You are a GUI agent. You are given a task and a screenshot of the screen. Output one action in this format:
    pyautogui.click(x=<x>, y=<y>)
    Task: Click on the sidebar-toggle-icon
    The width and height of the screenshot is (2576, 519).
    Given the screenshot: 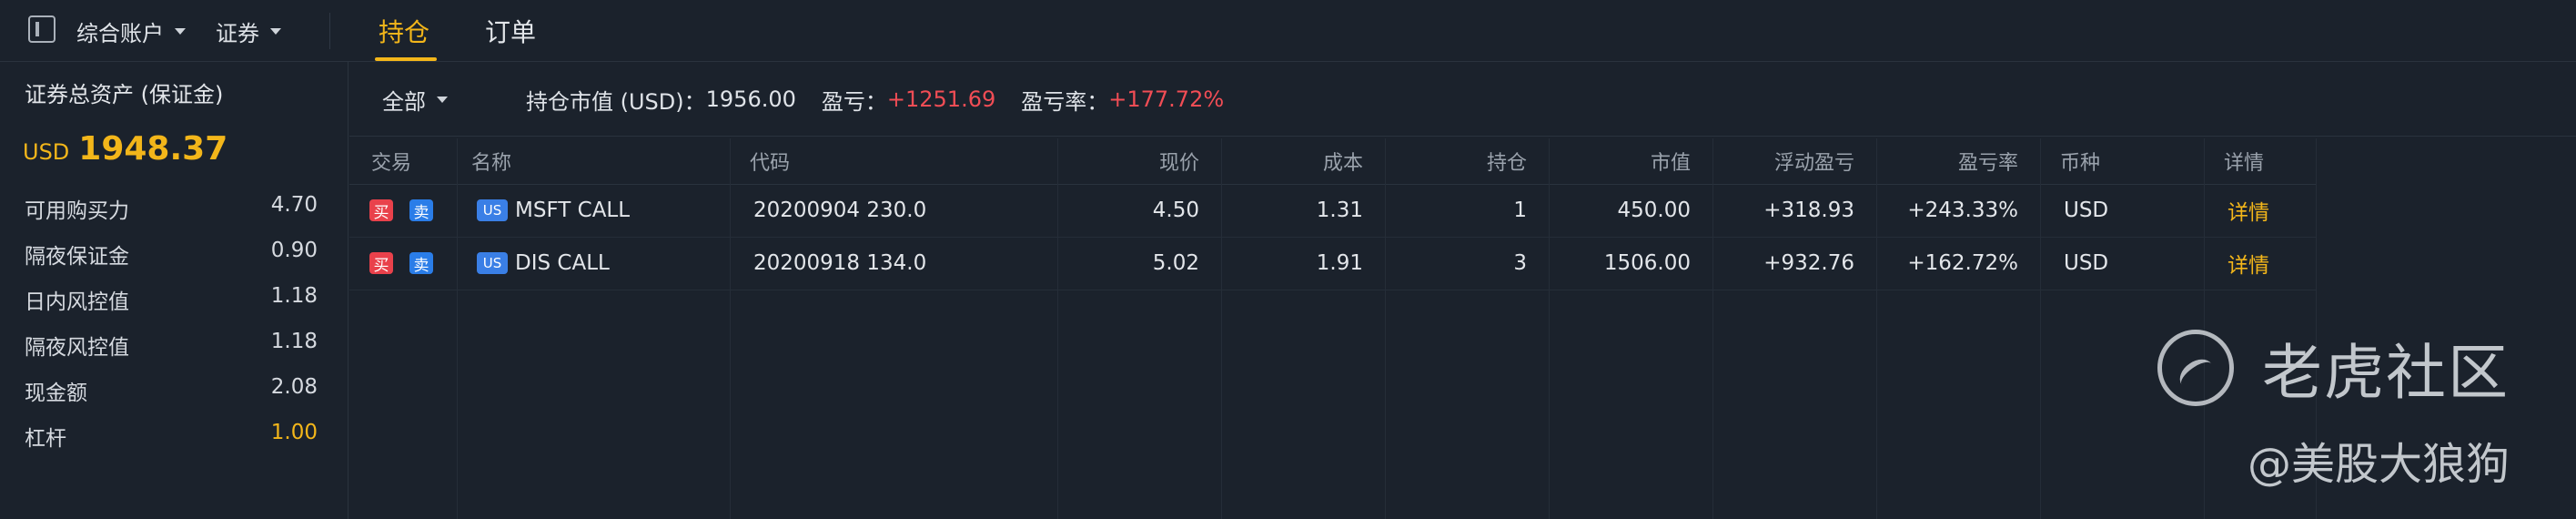 What is the action you would take?
    pyautogui.click(x=42, y=29)
    